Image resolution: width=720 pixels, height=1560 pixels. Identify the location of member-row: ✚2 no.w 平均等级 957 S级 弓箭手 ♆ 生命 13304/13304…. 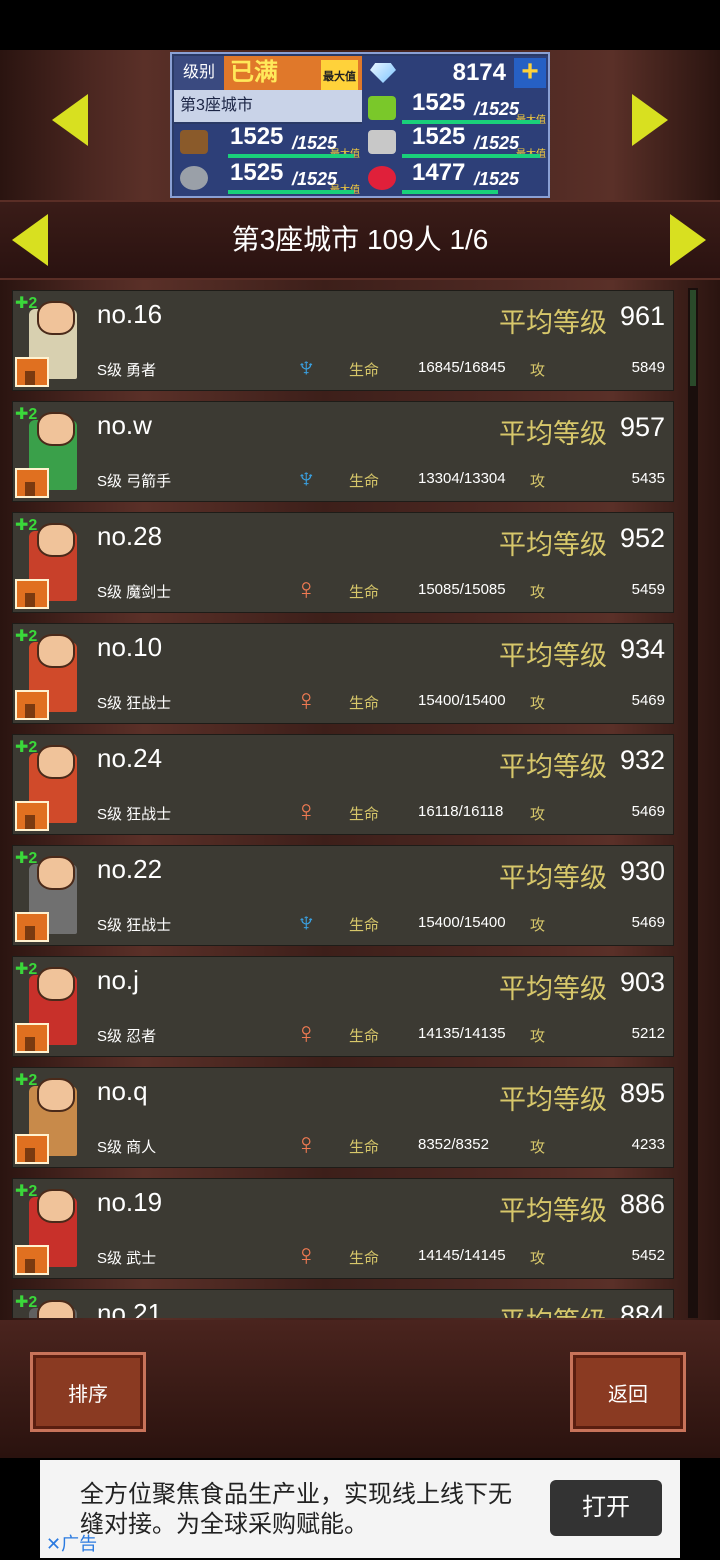
(343, 451).